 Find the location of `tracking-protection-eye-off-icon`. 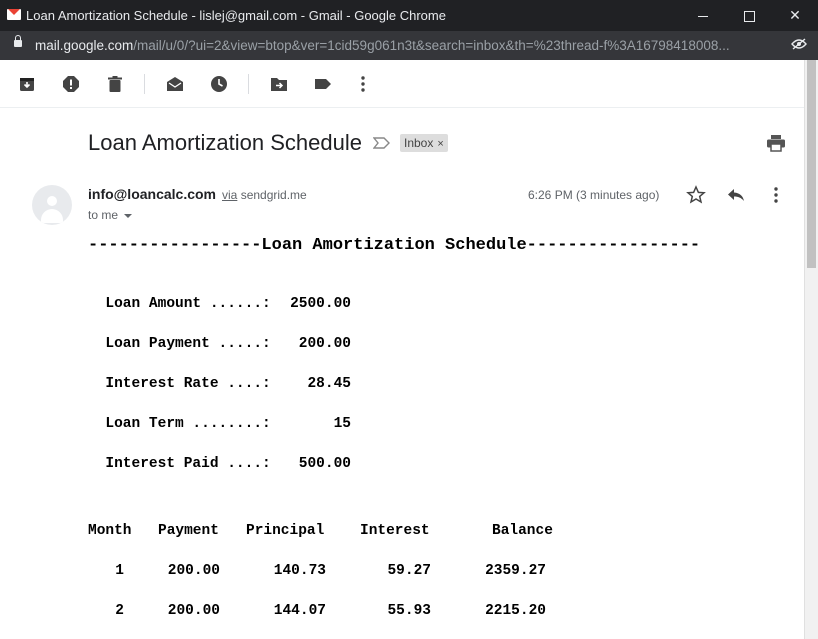

tracking-protection-eye-off-icon is located at coordinates (799, 44).